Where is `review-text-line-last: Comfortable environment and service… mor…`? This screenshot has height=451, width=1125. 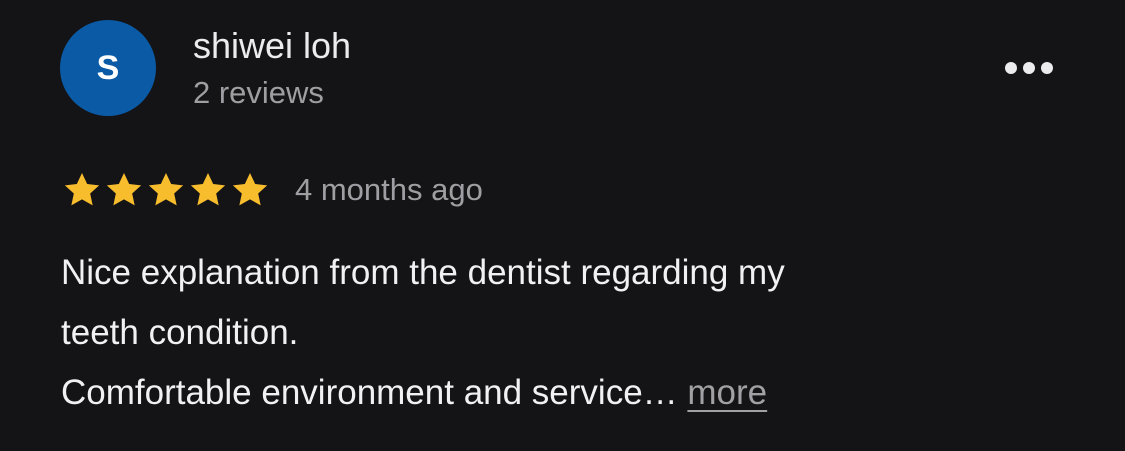
review-text-line-last: Comfortable environment and service… mor… is located at coordinates (561, 393).